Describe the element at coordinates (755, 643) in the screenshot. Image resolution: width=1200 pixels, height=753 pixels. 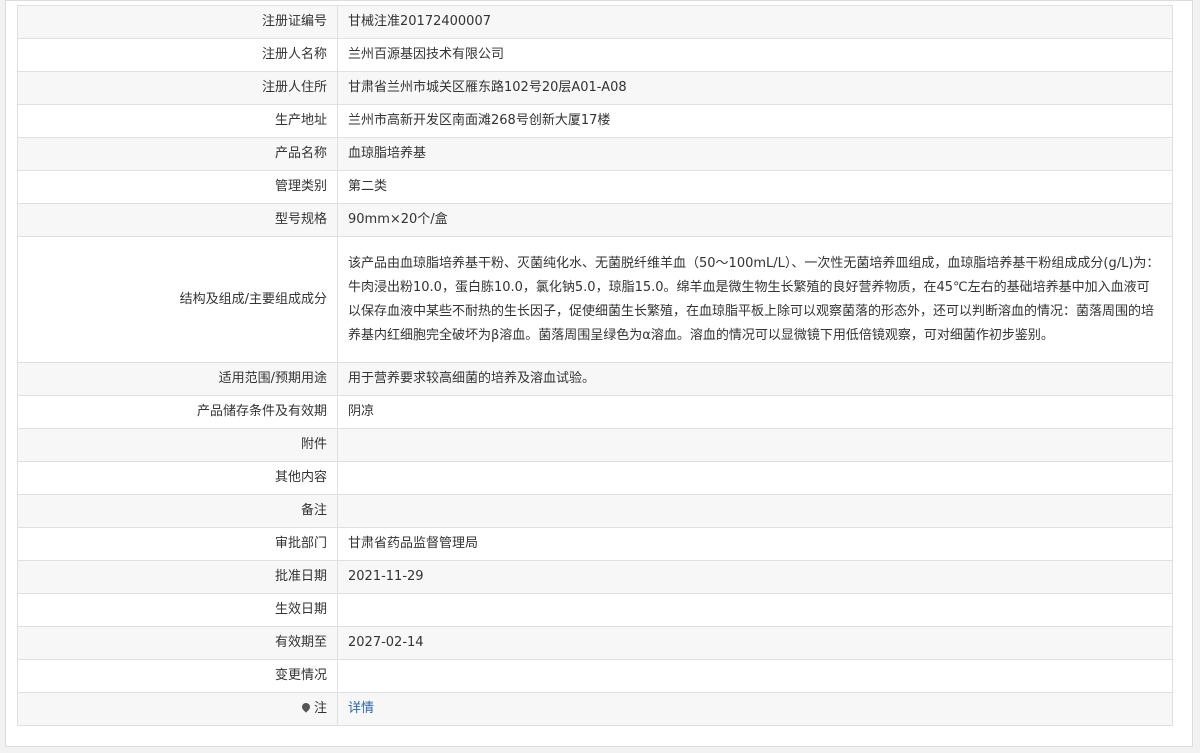
I see `row-value-valid-until: 2027-02-14` at that location.